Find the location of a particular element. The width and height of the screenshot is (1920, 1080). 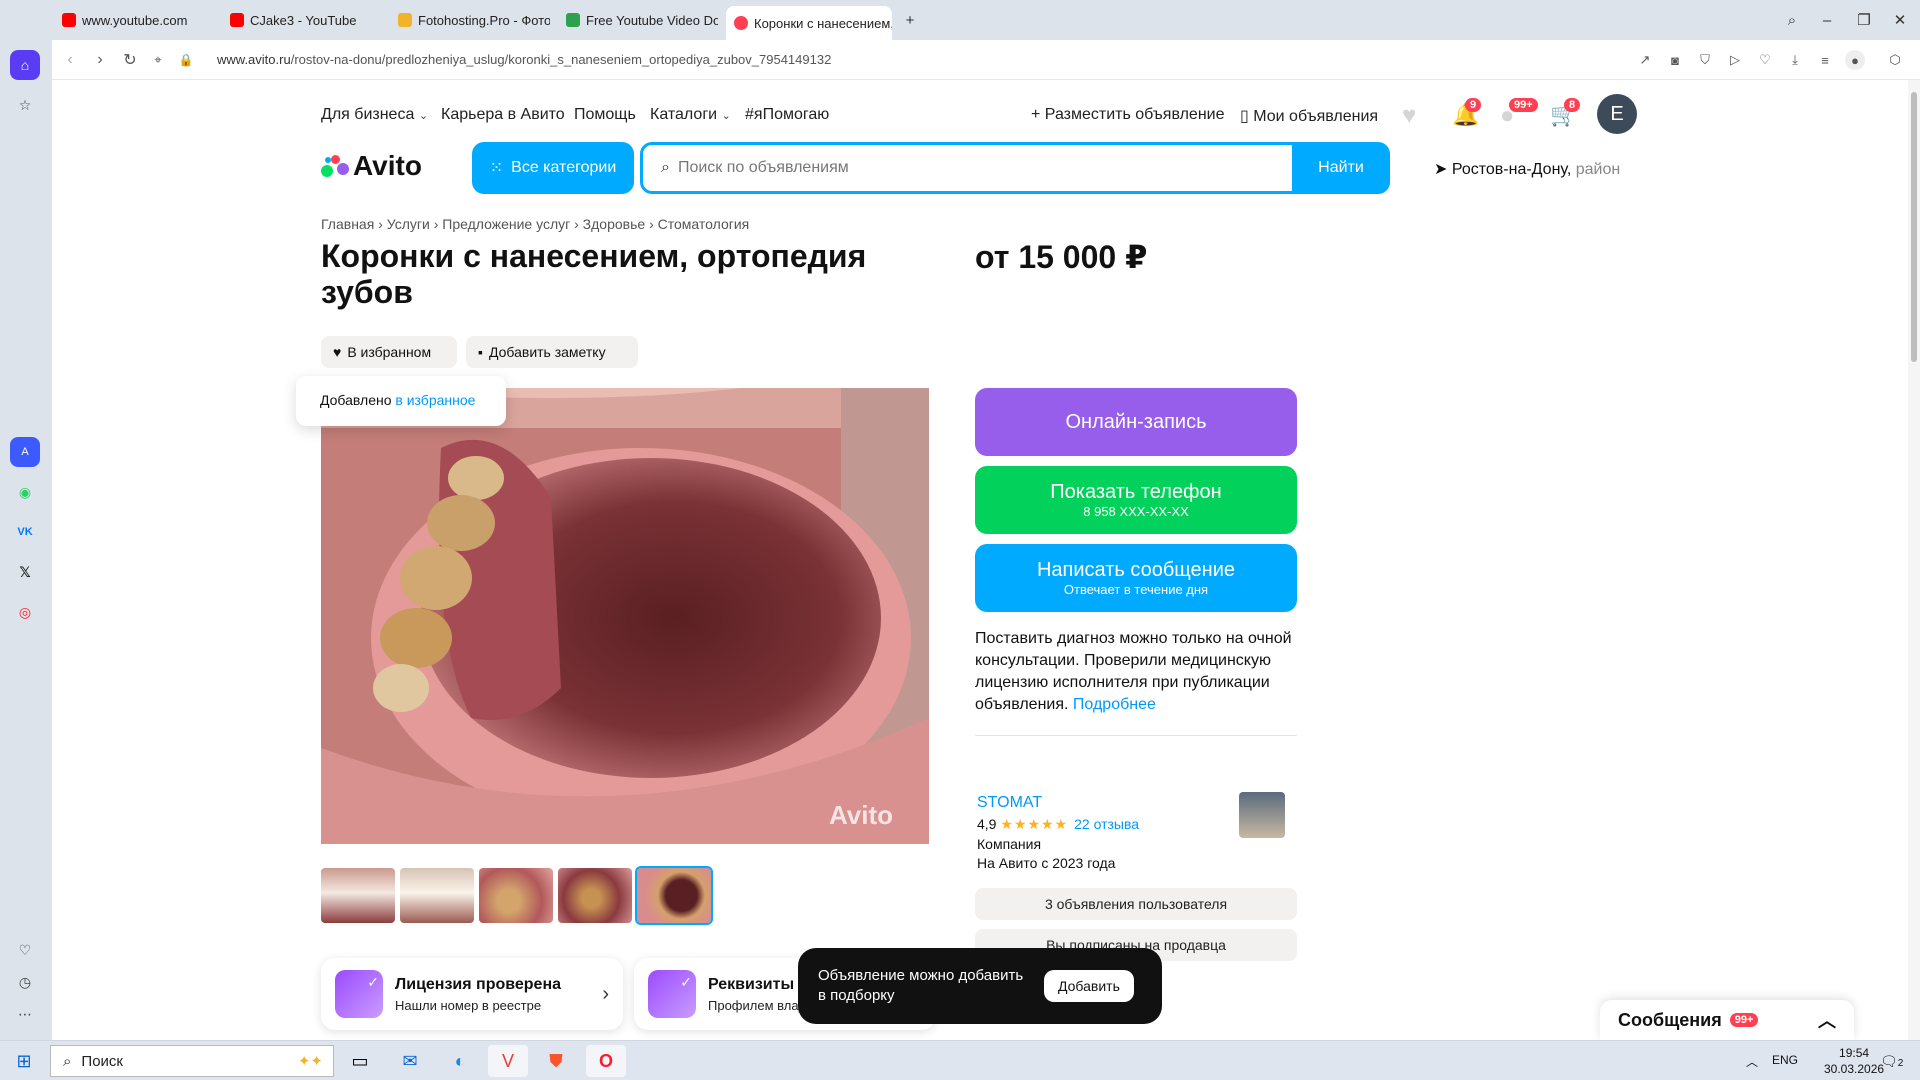

breadcrumb-services: Услуги is located at coordinates (408, 224).